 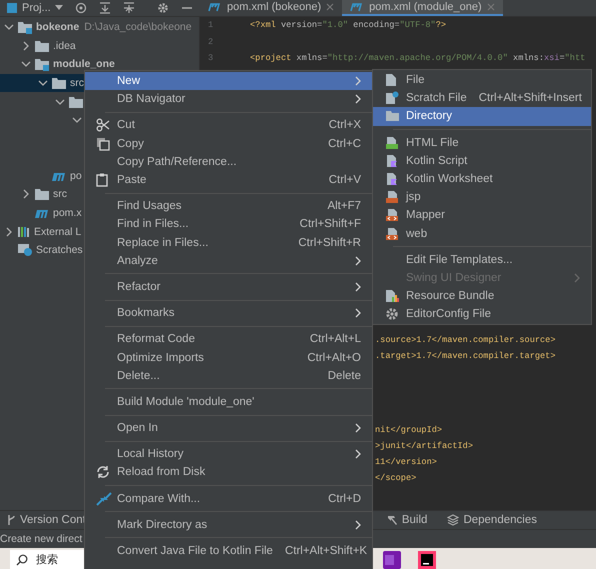 What do you see at coordinates (210, 58) in the screenshot?
I see `line-number: 3` at bounding box center [210, 58].